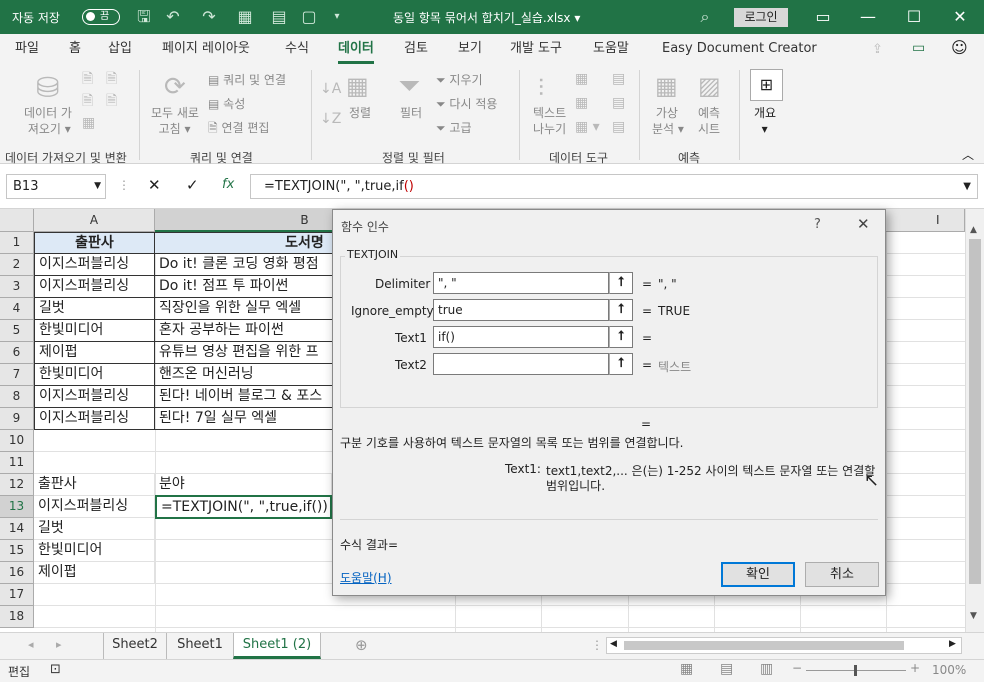  I want to click on row-header: 16, so click(17, 573).